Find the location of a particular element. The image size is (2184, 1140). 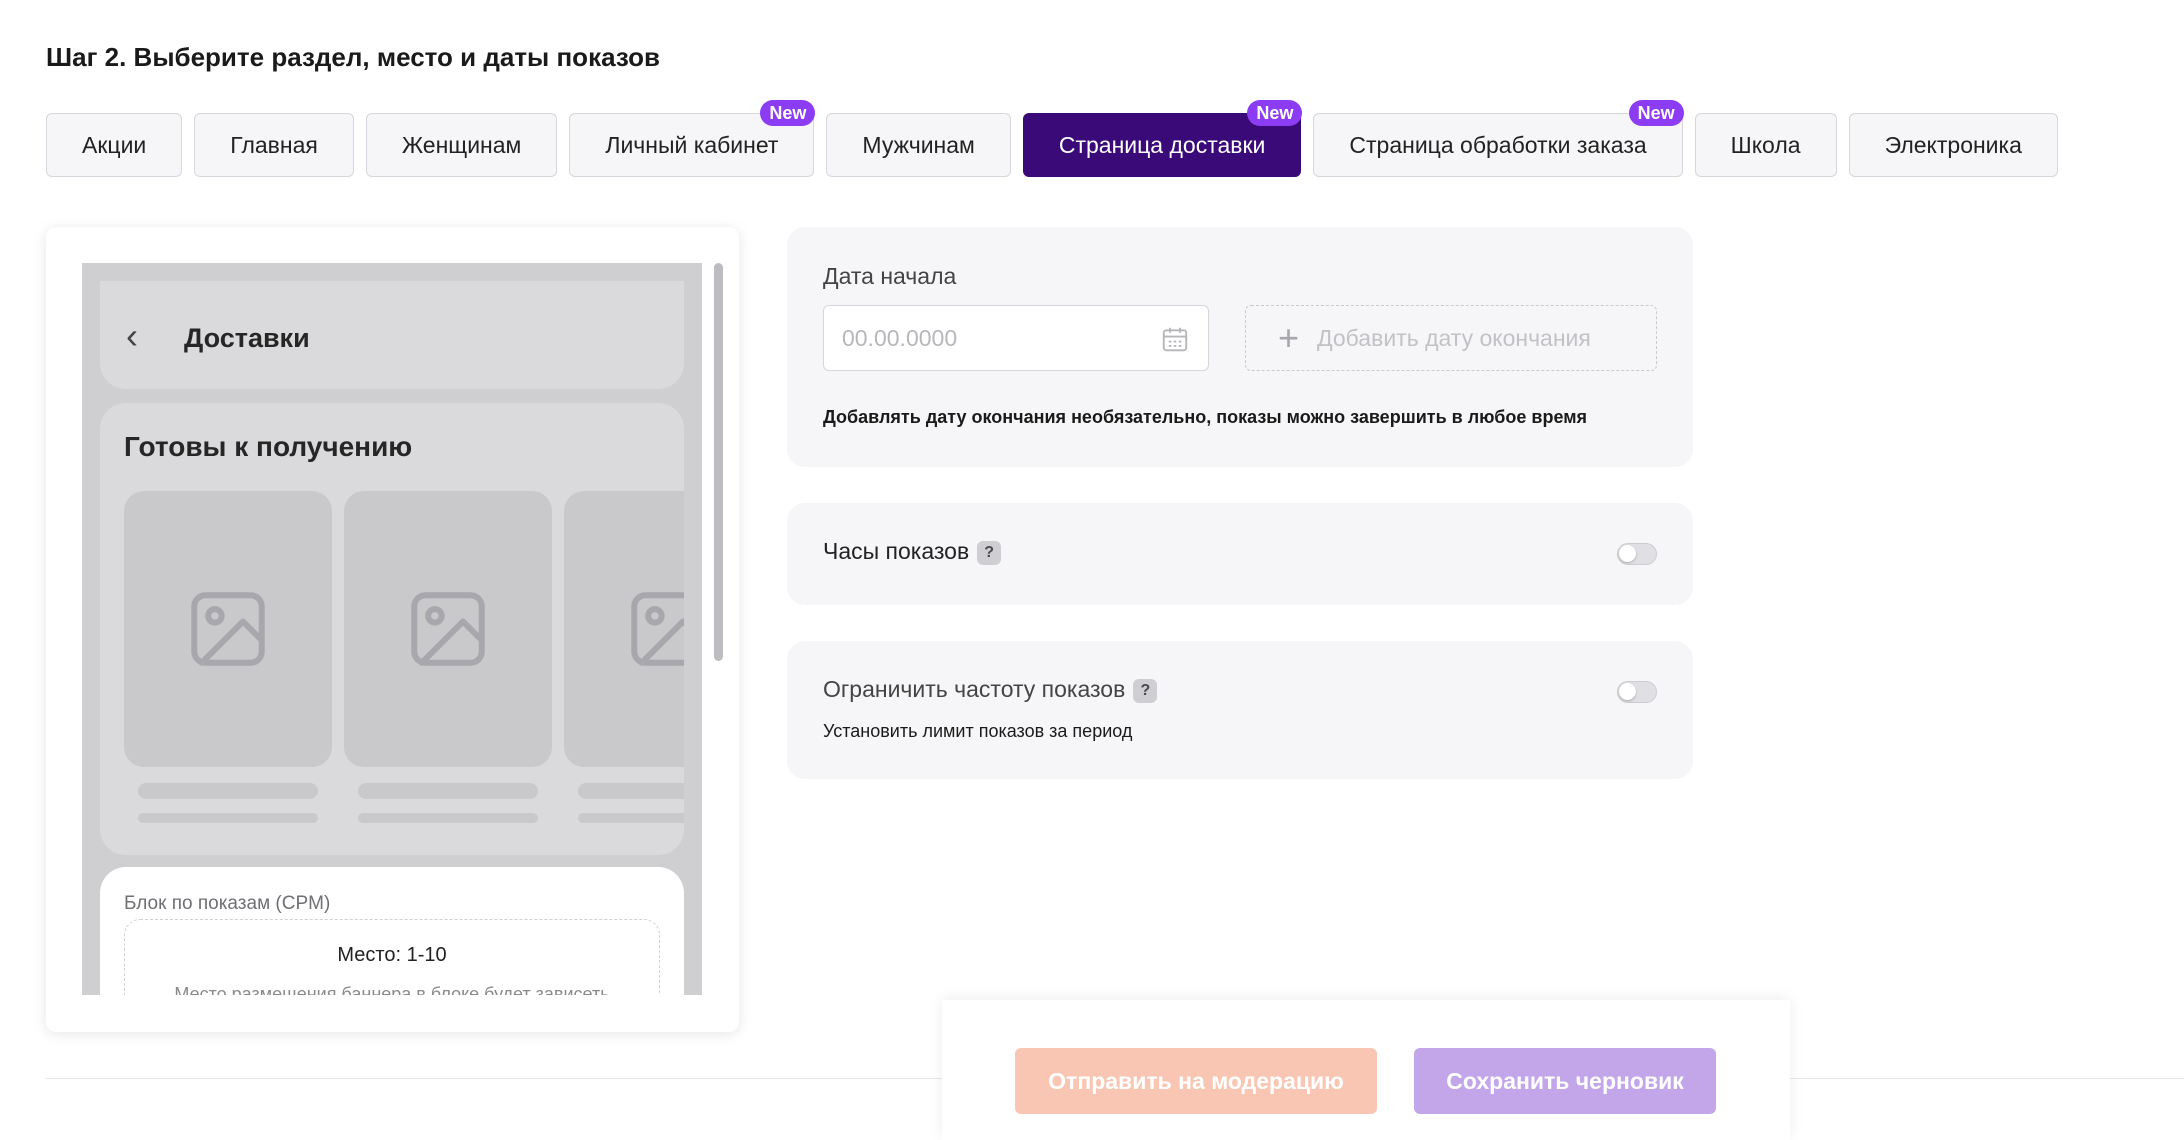

preview-section: Готовы к получению is located at coordinates (392, 629).